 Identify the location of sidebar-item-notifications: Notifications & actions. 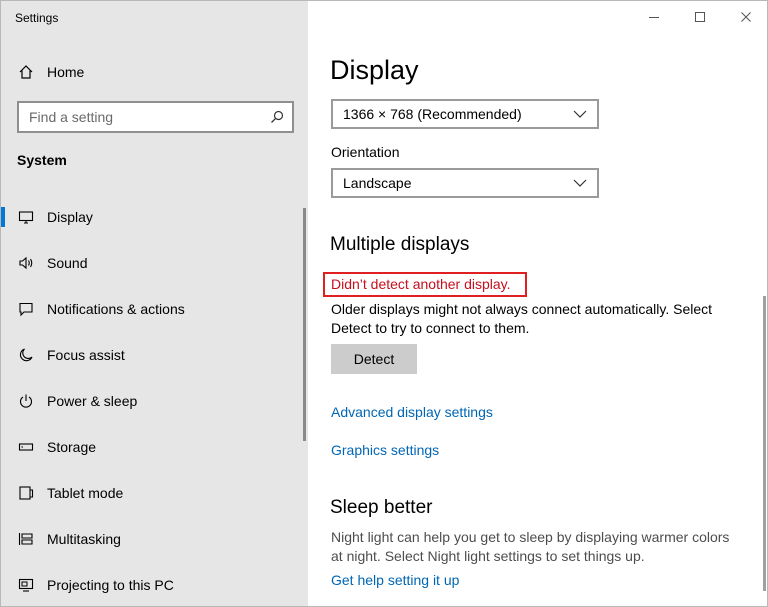
(151, 309).